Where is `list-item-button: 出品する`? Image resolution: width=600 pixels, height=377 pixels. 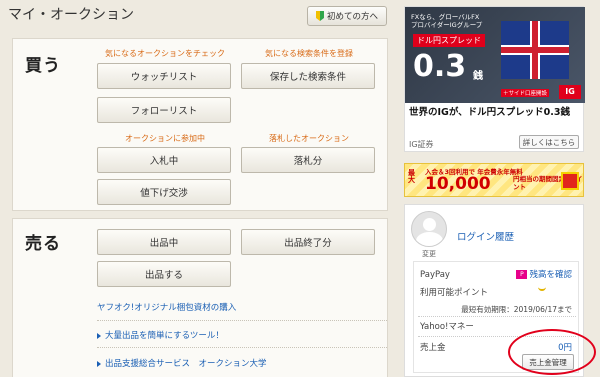
list-item-button: 出品する is located at coordinates (164, 274).